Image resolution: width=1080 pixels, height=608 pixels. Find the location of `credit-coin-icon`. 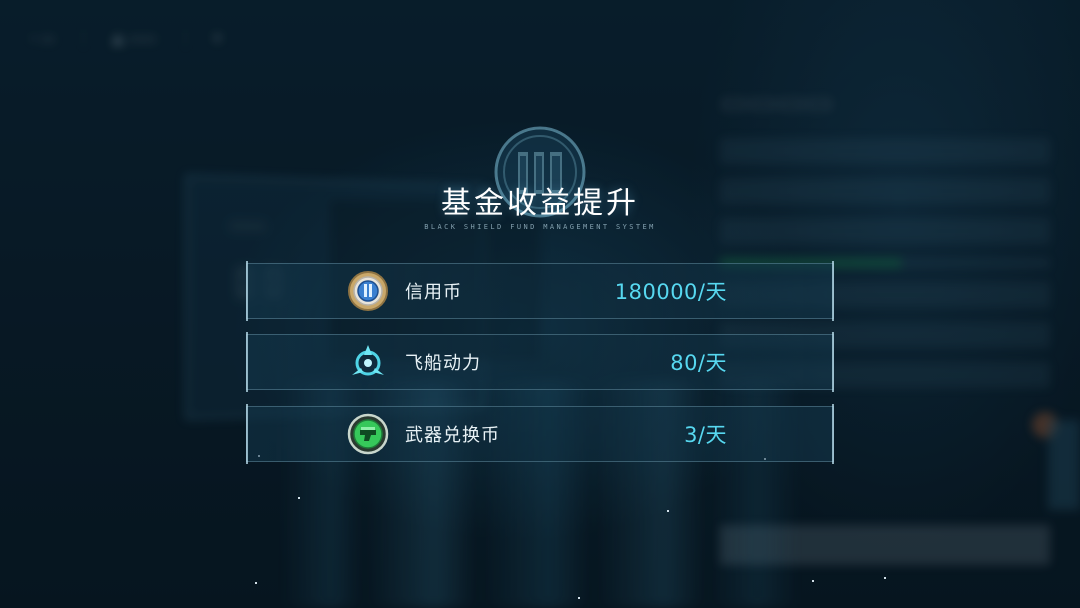

credit-coin-icon is located at coordinates (368, 291).